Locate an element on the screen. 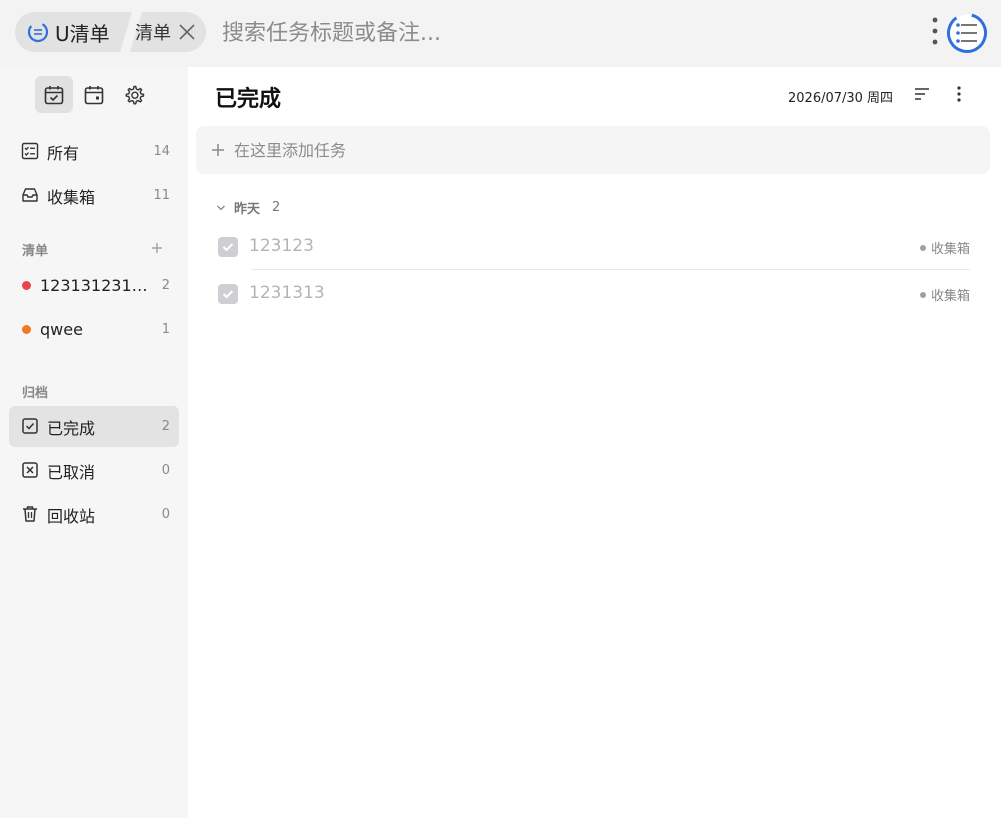 This screenshot has width=1001, height=818. sidebar-item-count: 14 is located at coordinates (161, 151).